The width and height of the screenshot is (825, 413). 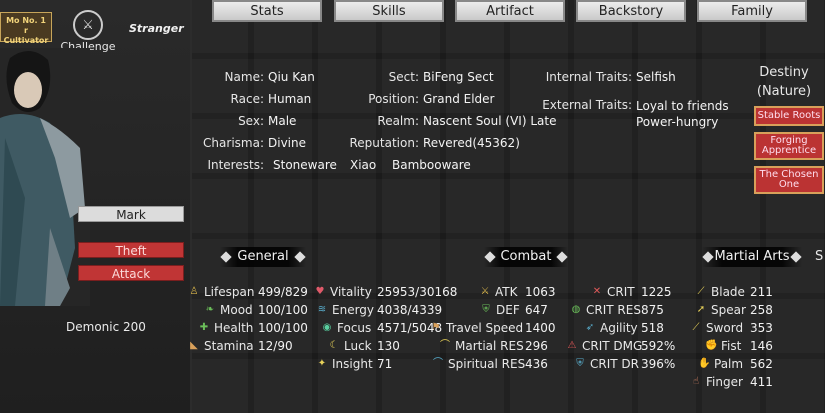 I want to click on stat-name: Palm, so click(x=729, y=364).